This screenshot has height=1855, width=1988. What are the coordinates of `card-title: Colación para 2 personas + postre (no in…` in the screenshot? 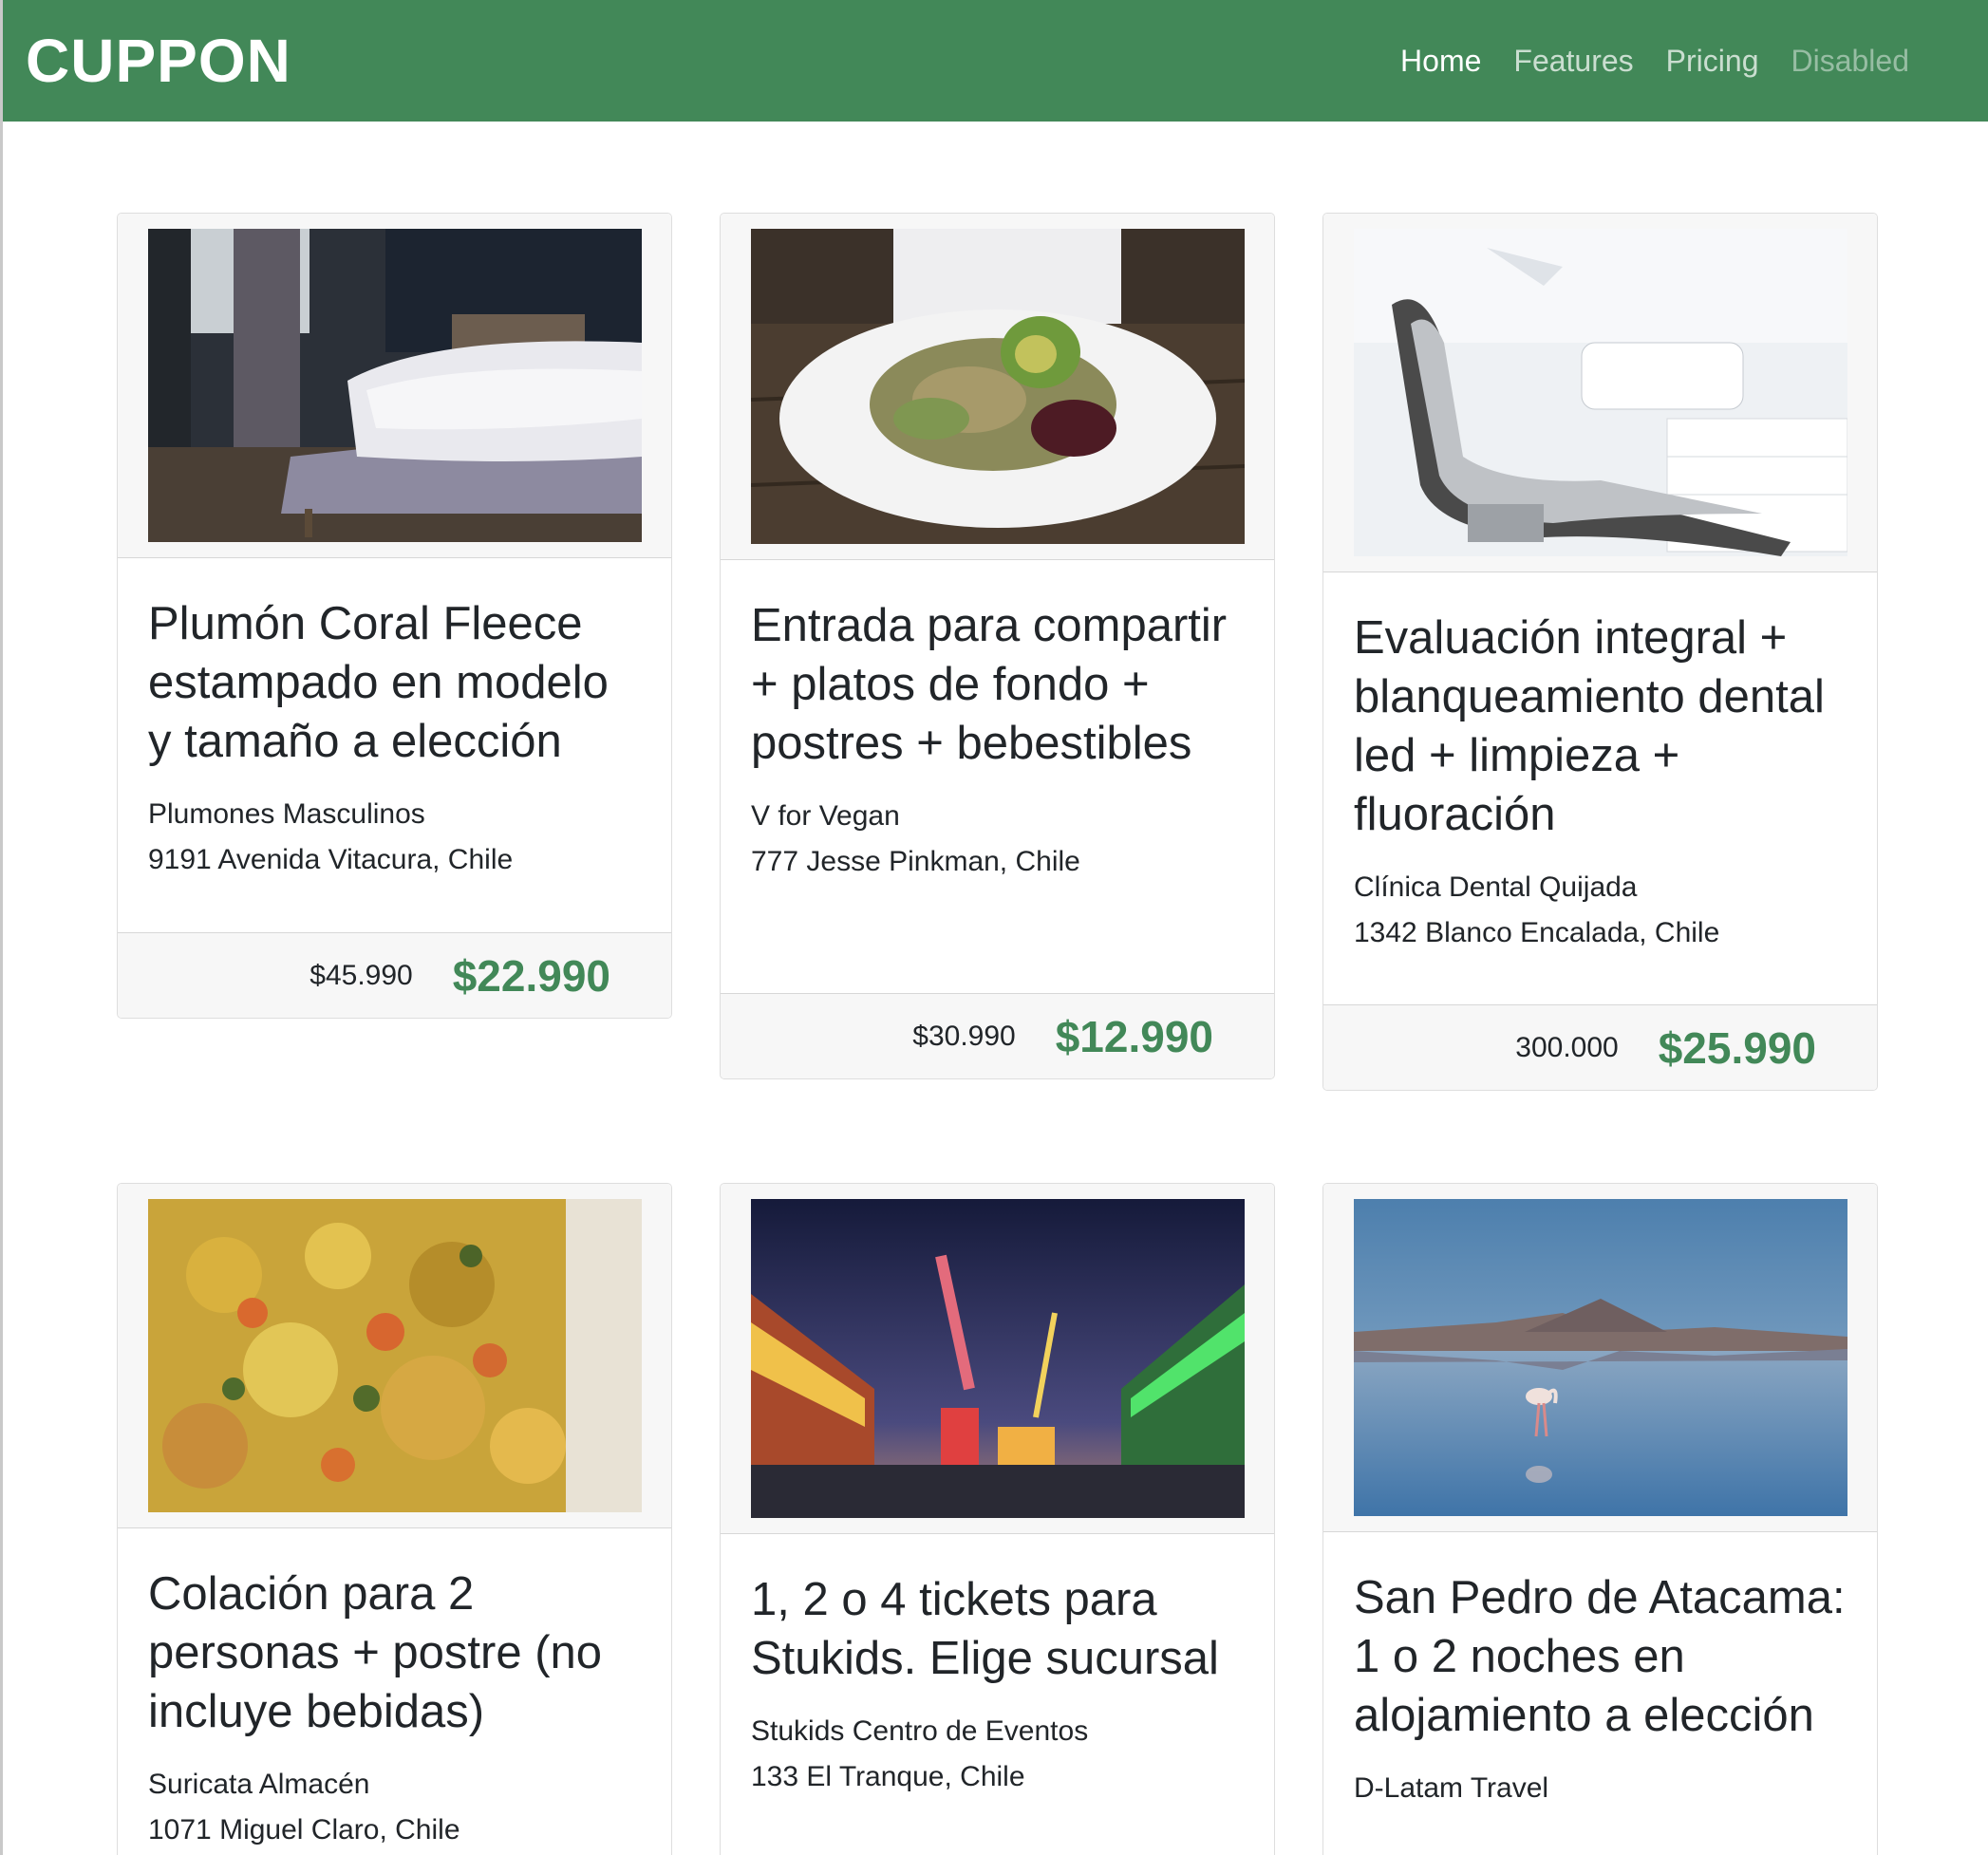 It's located at (394, 1653).